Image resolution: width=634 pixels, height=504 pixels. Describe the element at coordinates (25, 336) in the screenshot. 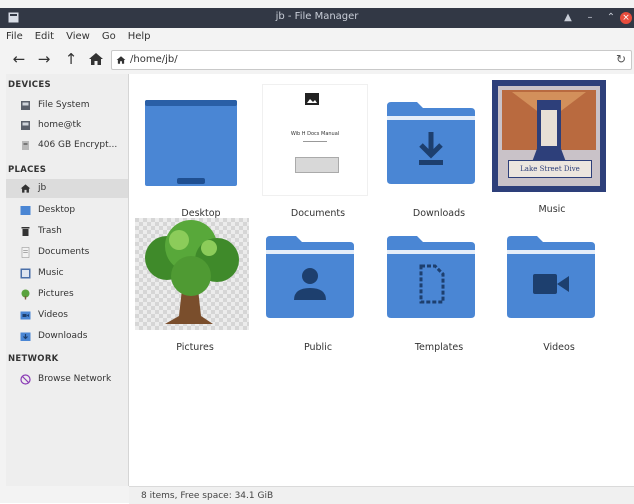

I see `downloads-icon` at that location.